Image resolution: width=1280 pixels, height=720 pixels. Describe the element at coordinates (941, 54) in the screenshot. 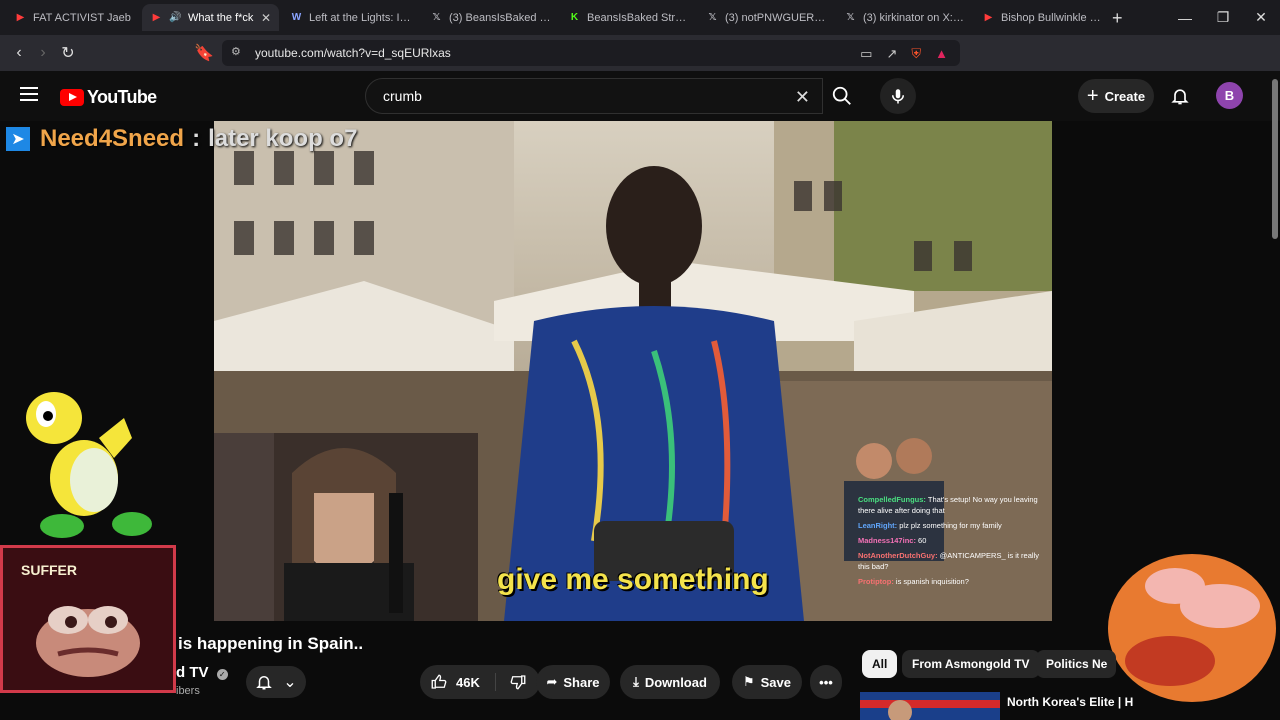

I see `brave-rewards-icon: ▲` at that location.